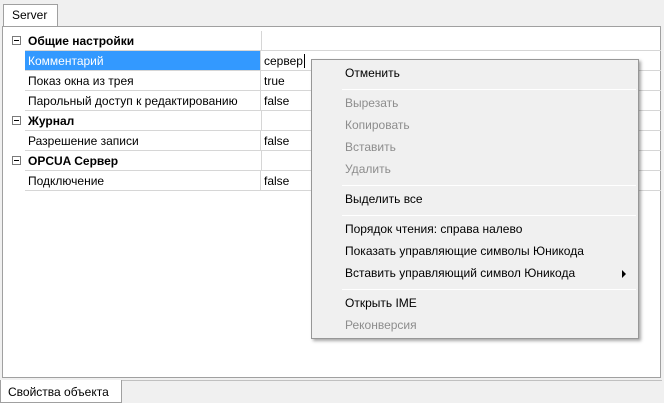 This screenshot has width=664, height=403. What do you see at coordinates (392, 380) in the screenshot?
I see `bottom-tab-divider` at bounding box center [392, 380].